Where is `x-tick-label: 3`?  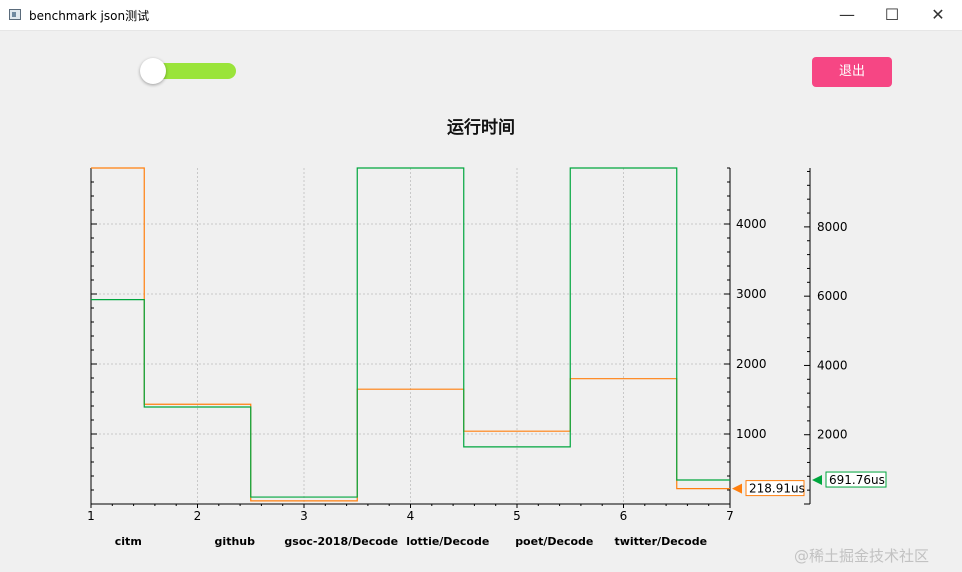 x-tick-label: 3 is located at coordinates (304, 516).